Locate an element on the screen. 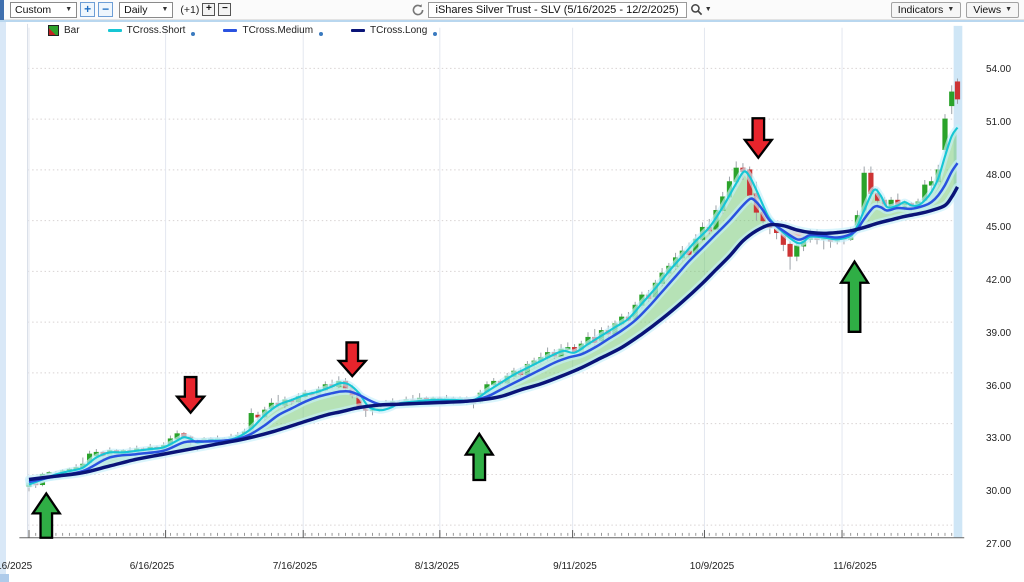  range-select: Custom ▼ is located at coordinates (44, 9).